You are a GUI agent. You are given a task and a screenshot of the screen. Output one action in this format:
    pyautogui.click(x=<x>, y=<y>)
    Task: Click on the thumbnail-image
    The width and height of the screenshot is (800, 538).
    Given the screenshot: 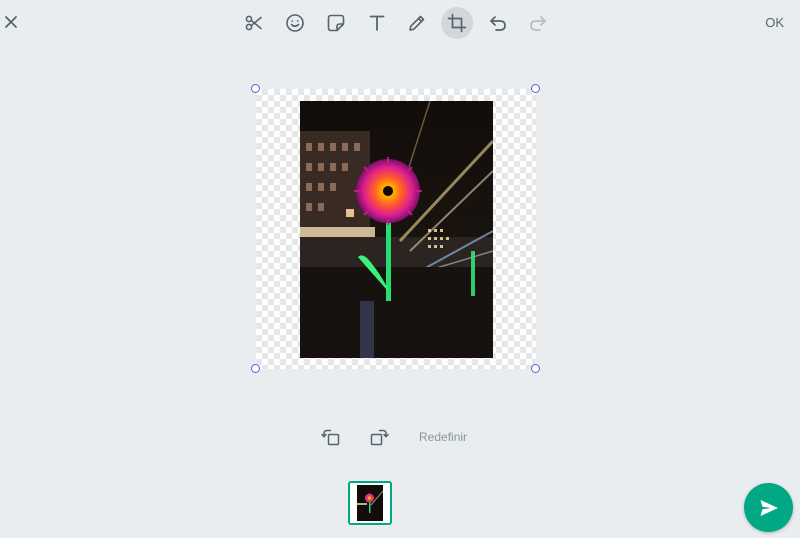 What is the action you would take?
    pyautogui.click(x=370, y=503)
    